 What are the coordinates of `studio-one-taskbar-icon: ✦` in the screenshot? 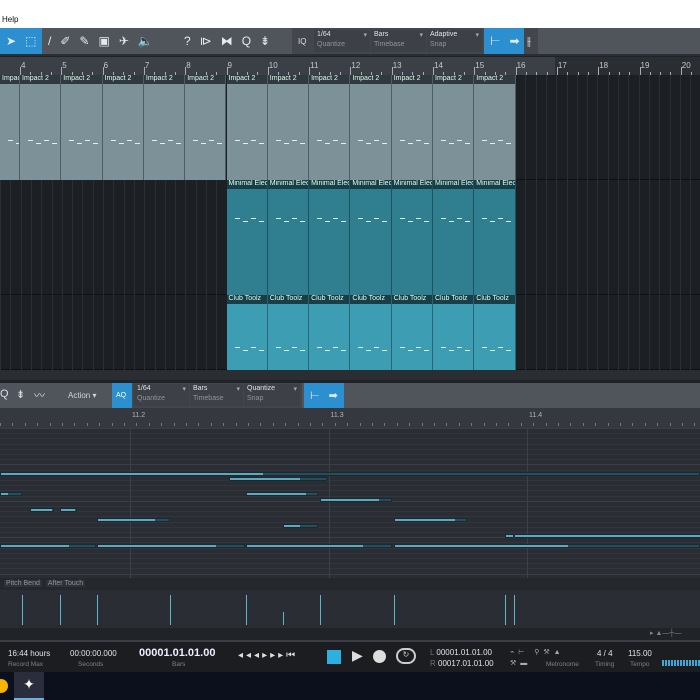 It's located at (29, 686).